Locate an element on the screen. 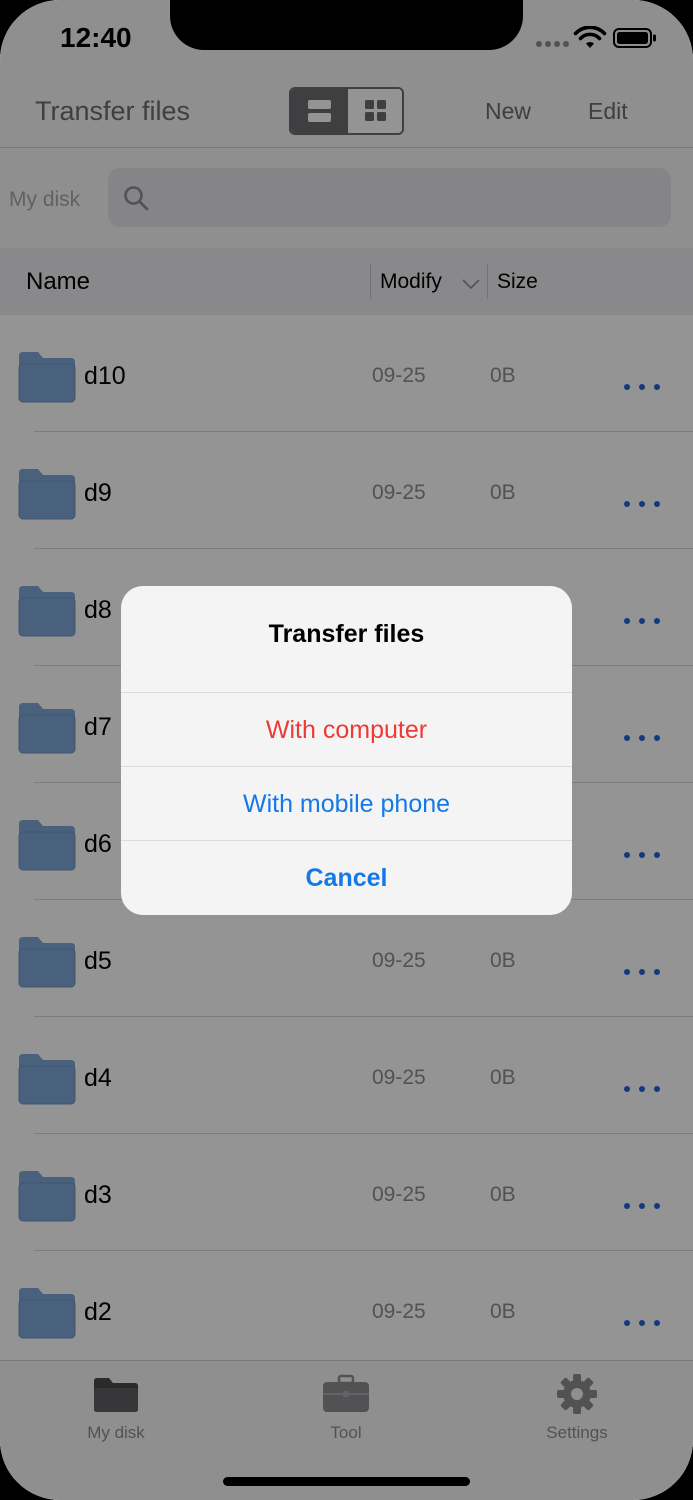 This screenshot has width=693, height=1500. home-indicator is located at coordinates (346, 1481).